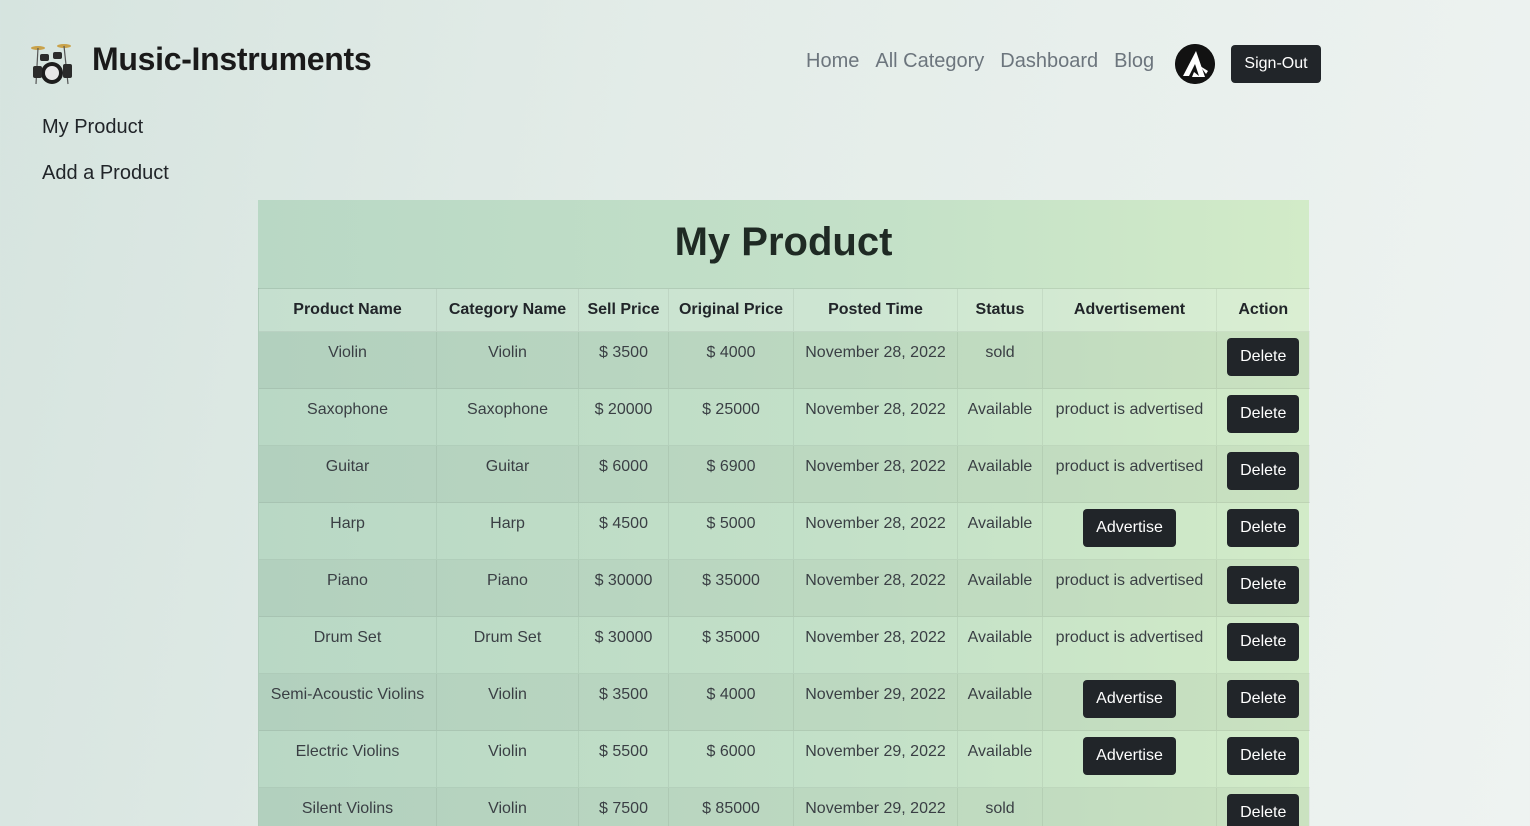  I want to click on original-price-cell: $ 35000, so click(731, 588).